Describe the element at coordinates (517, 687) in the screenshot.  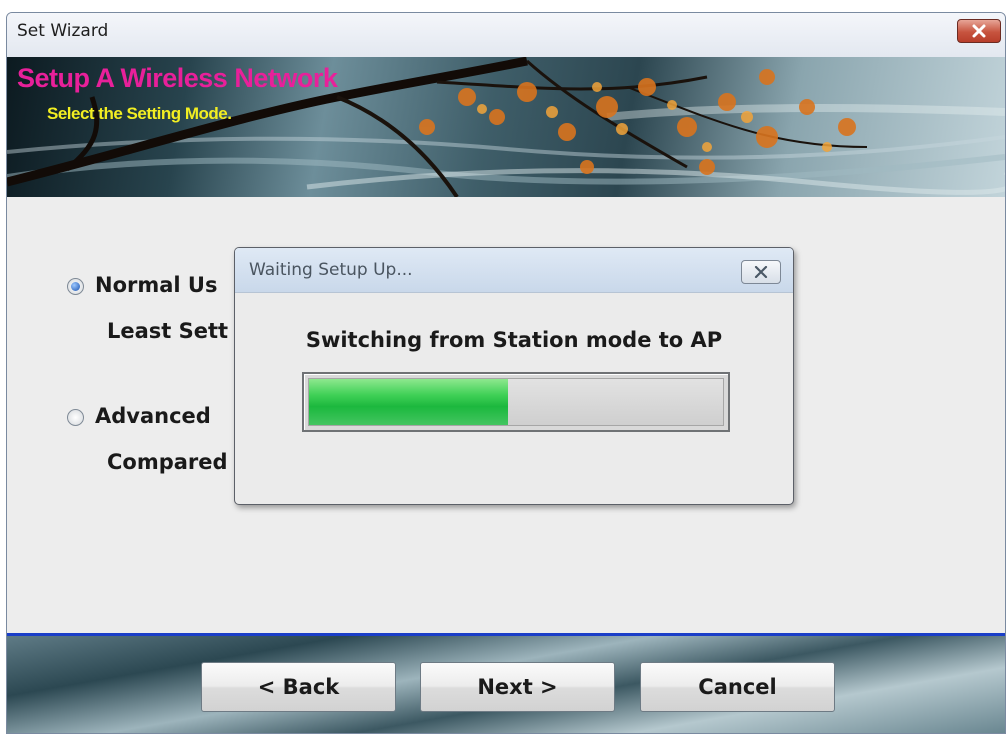
I see `next-button: Next >` at that location.